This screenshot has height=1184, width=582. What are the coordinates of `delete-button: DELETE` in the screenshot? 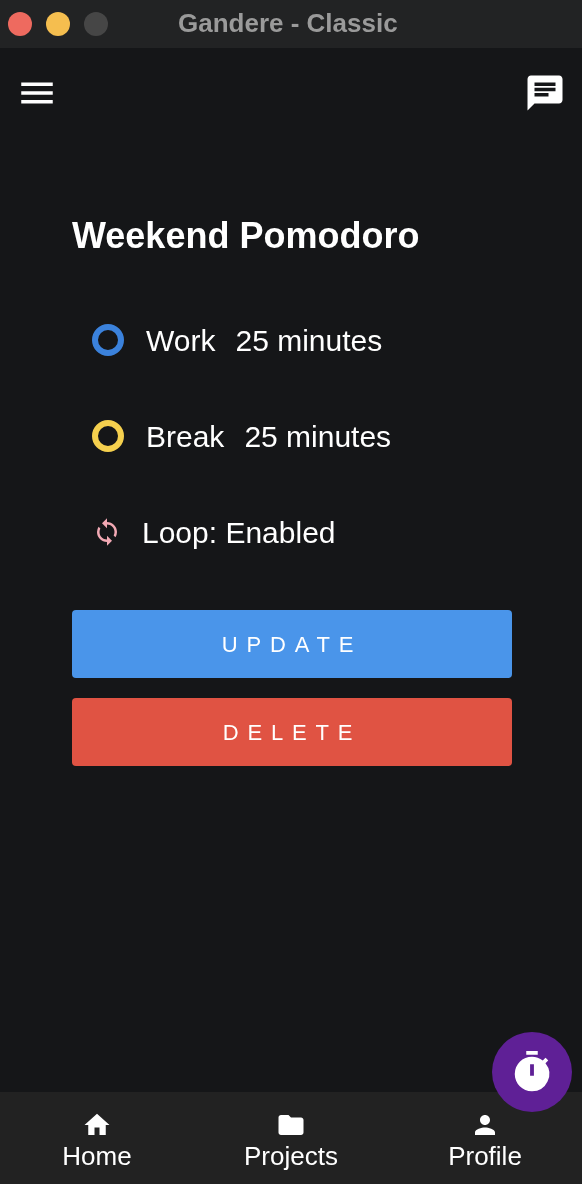 It's located at (292, 732).